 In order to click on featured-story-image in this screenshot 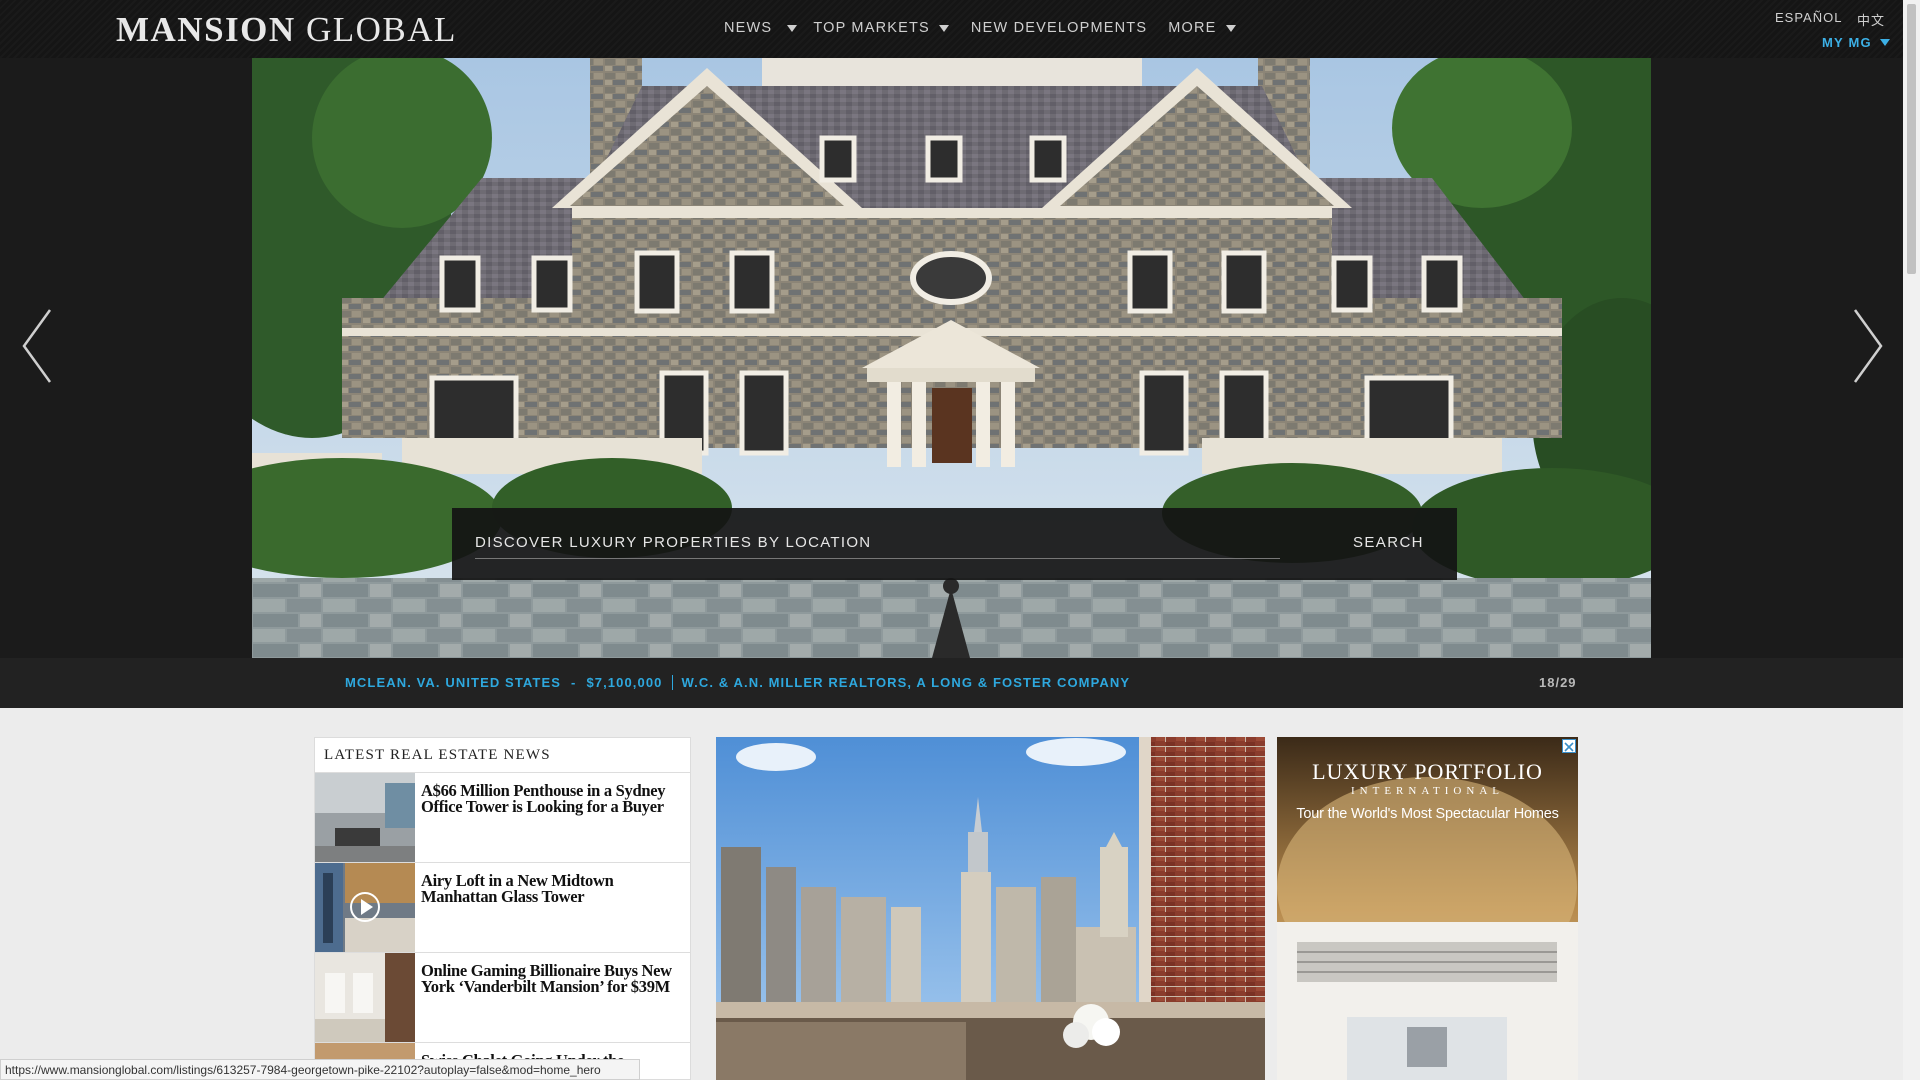, I will do `click(990, 908)`.